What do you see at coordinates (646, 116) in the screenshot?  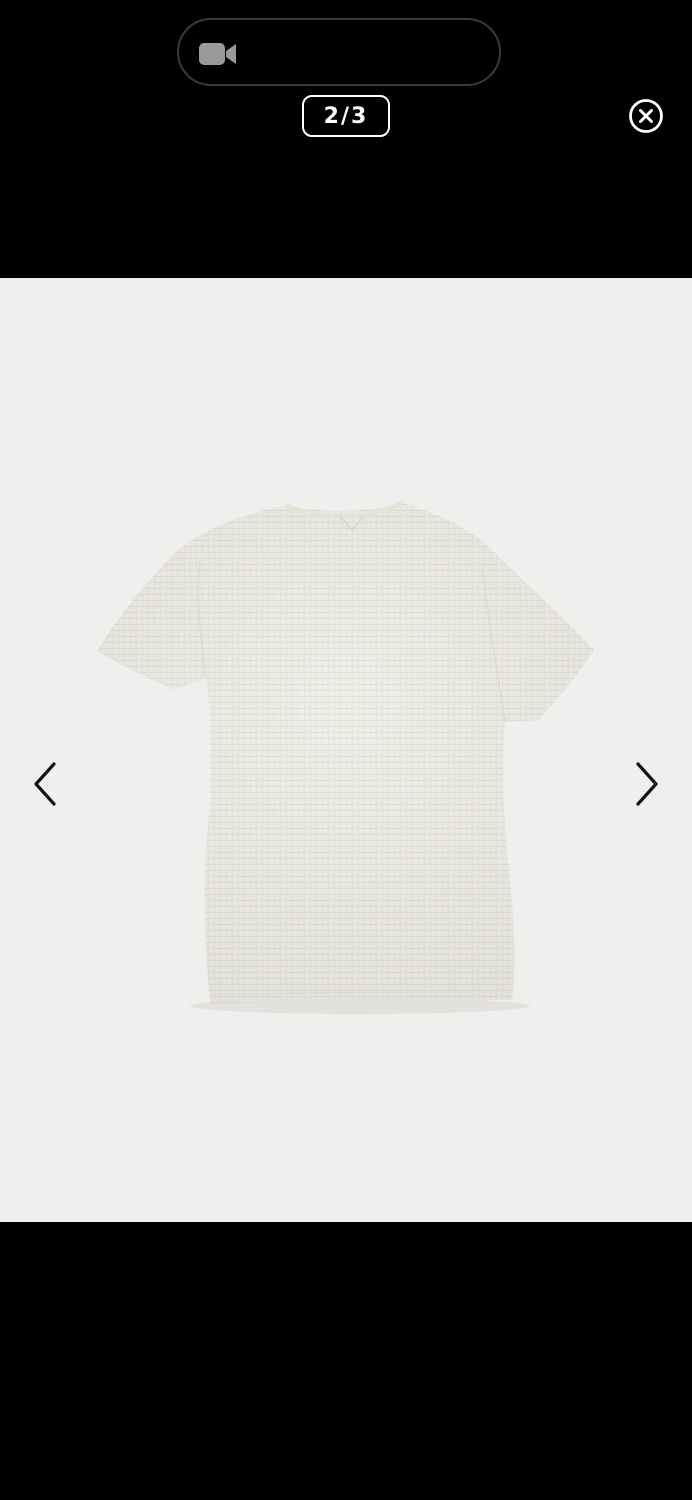 I see `close-icon` at bounding box center [646, 116].